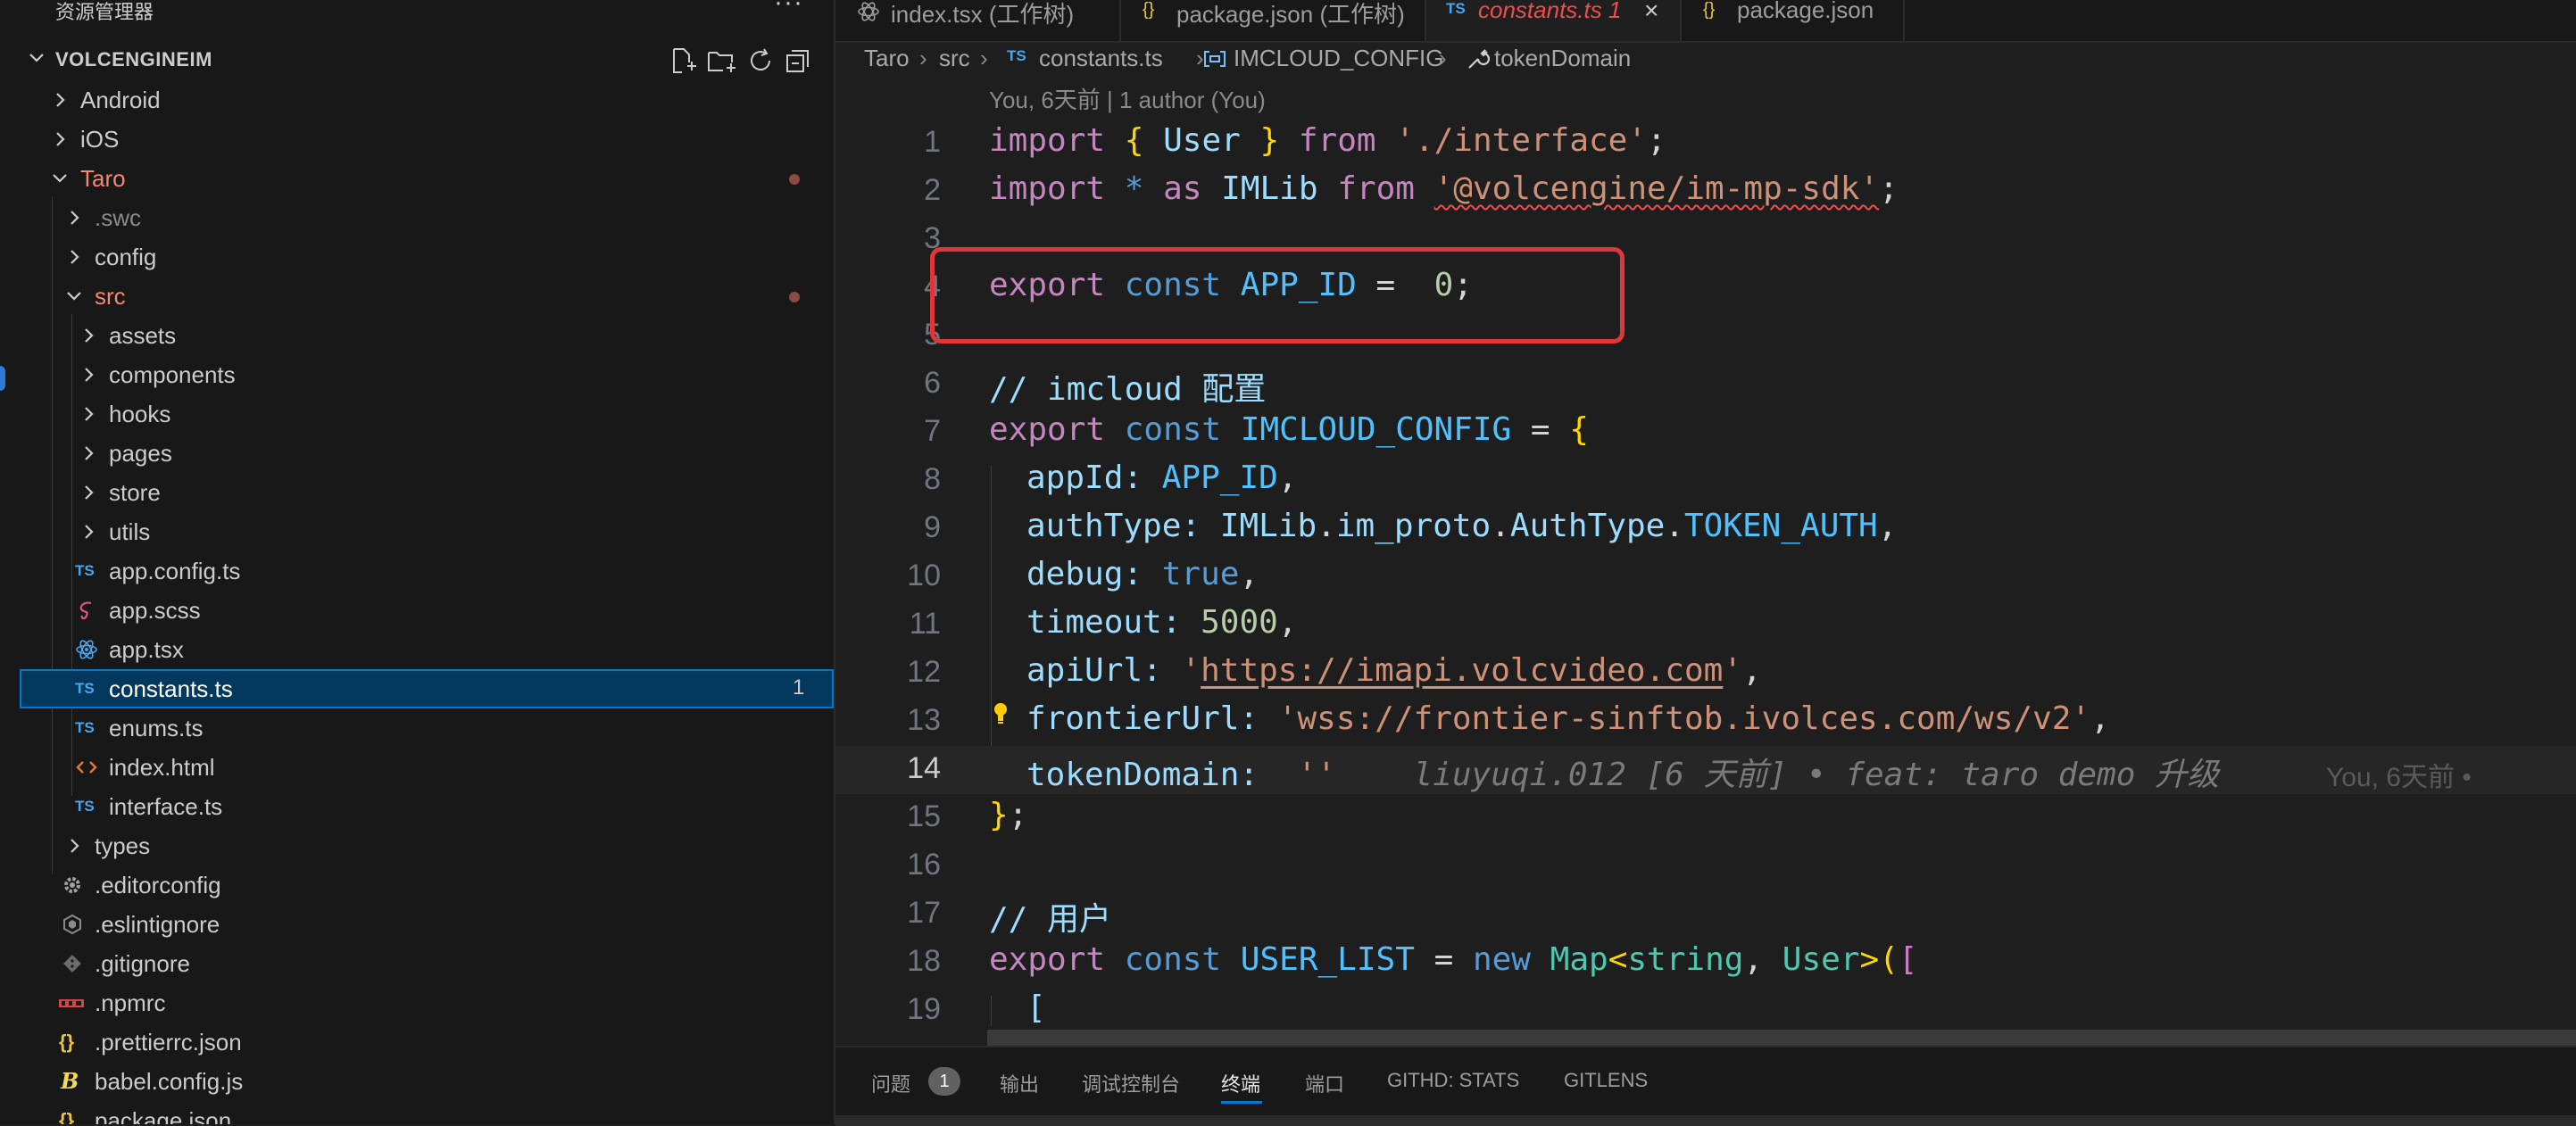 This screenshot has height=1126, width=2576. What do you see at coordinates (417, 885) in the screenshot?
I see `tree-item-editorconfig: .editorconfig` at bounding box center [417, 885].